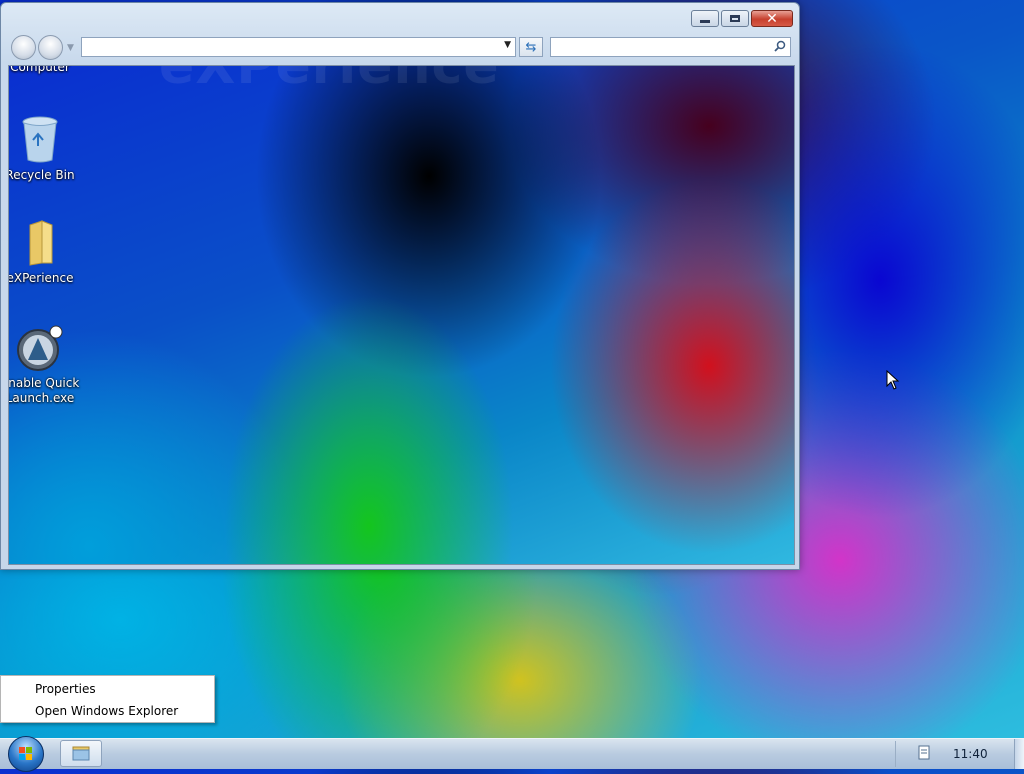 The width and height of the screenshot is (1024, 774). Describe the element at coordinates (23, 47) in the screenshot. I see `back-button` at that location.